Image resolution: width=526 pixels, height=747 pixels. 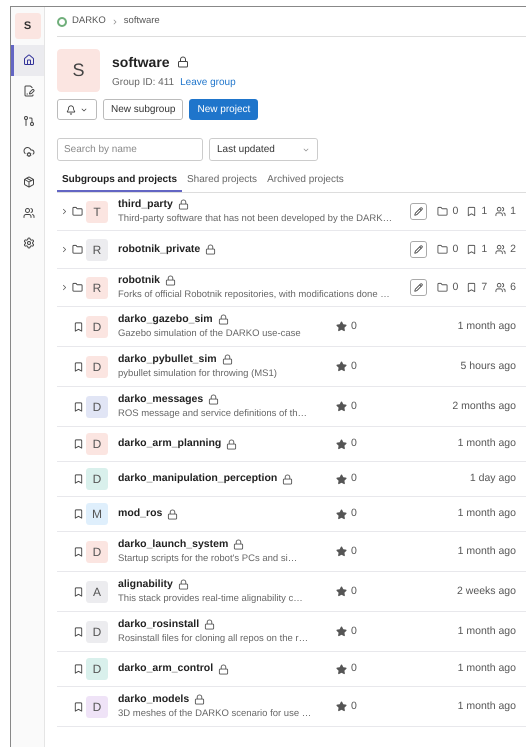 I want to click on project-name: darko_pybullet_sim, so click(x=167, y=360).